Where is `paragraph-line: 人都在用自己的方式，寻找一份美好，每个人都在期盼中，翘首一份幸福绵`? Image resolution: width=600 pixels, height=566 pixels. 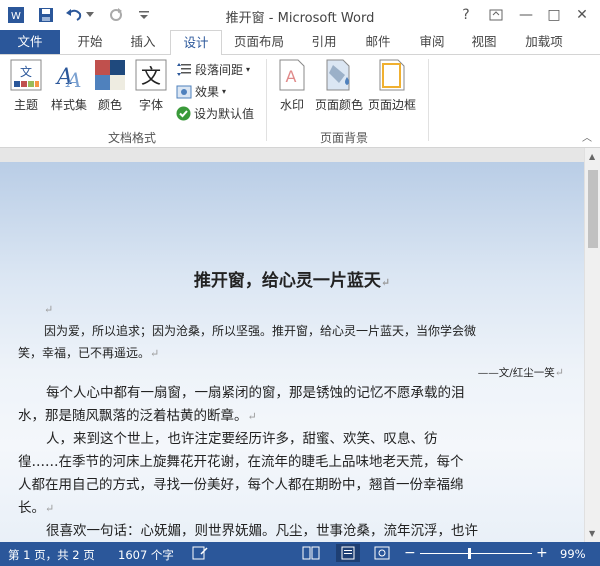 paragraph-line: 人都在用自己的方式，寻找一份美好，每个人都在期盼中，翘首一份幸福绵 is located at coordinates (241, 485).